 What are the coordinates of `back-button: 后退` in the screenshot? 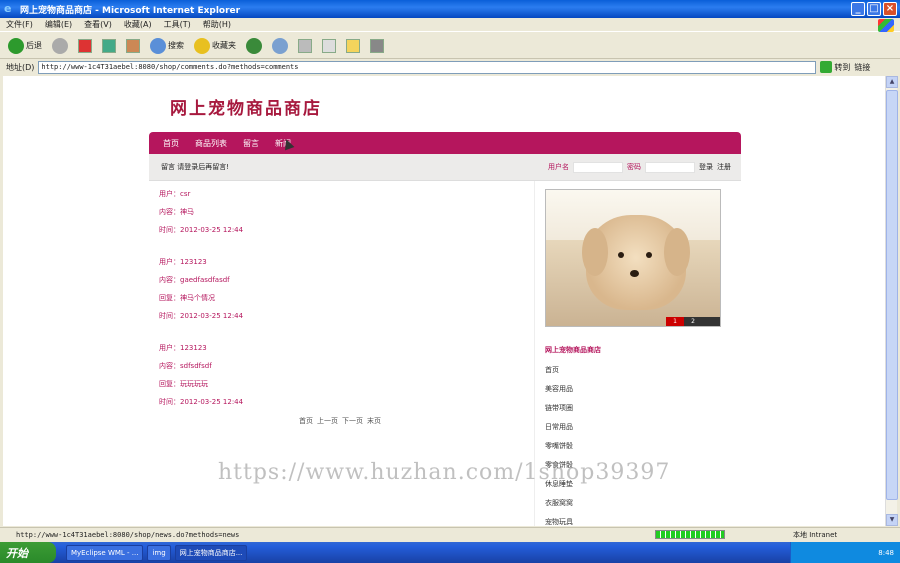 It's located at (25, 46).